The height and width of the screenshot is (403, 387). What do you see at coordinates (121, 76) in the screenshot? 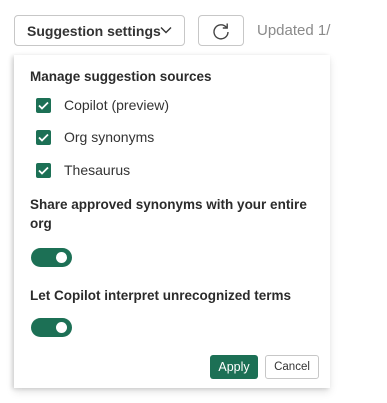
I see `sources-heading: Manage suggestion sources` at bounding box center [121, 76].